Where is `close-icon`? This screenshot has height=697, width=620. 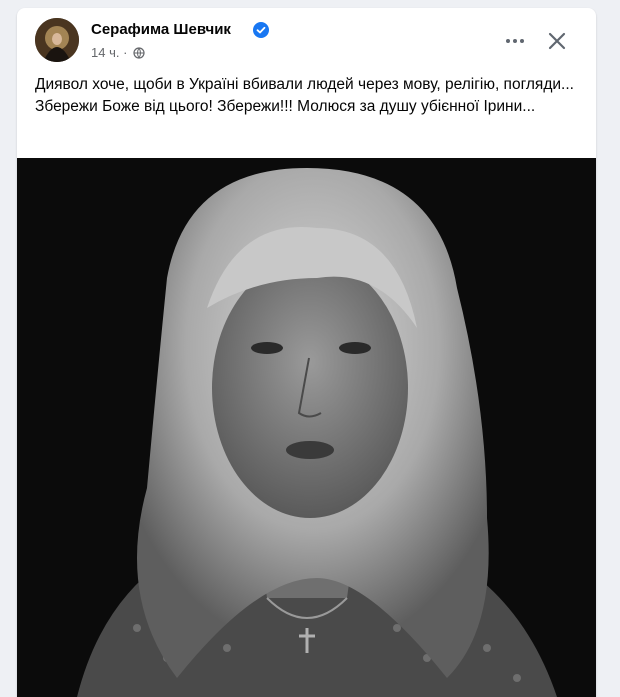 close-icon is located at coordinates (557, 41).